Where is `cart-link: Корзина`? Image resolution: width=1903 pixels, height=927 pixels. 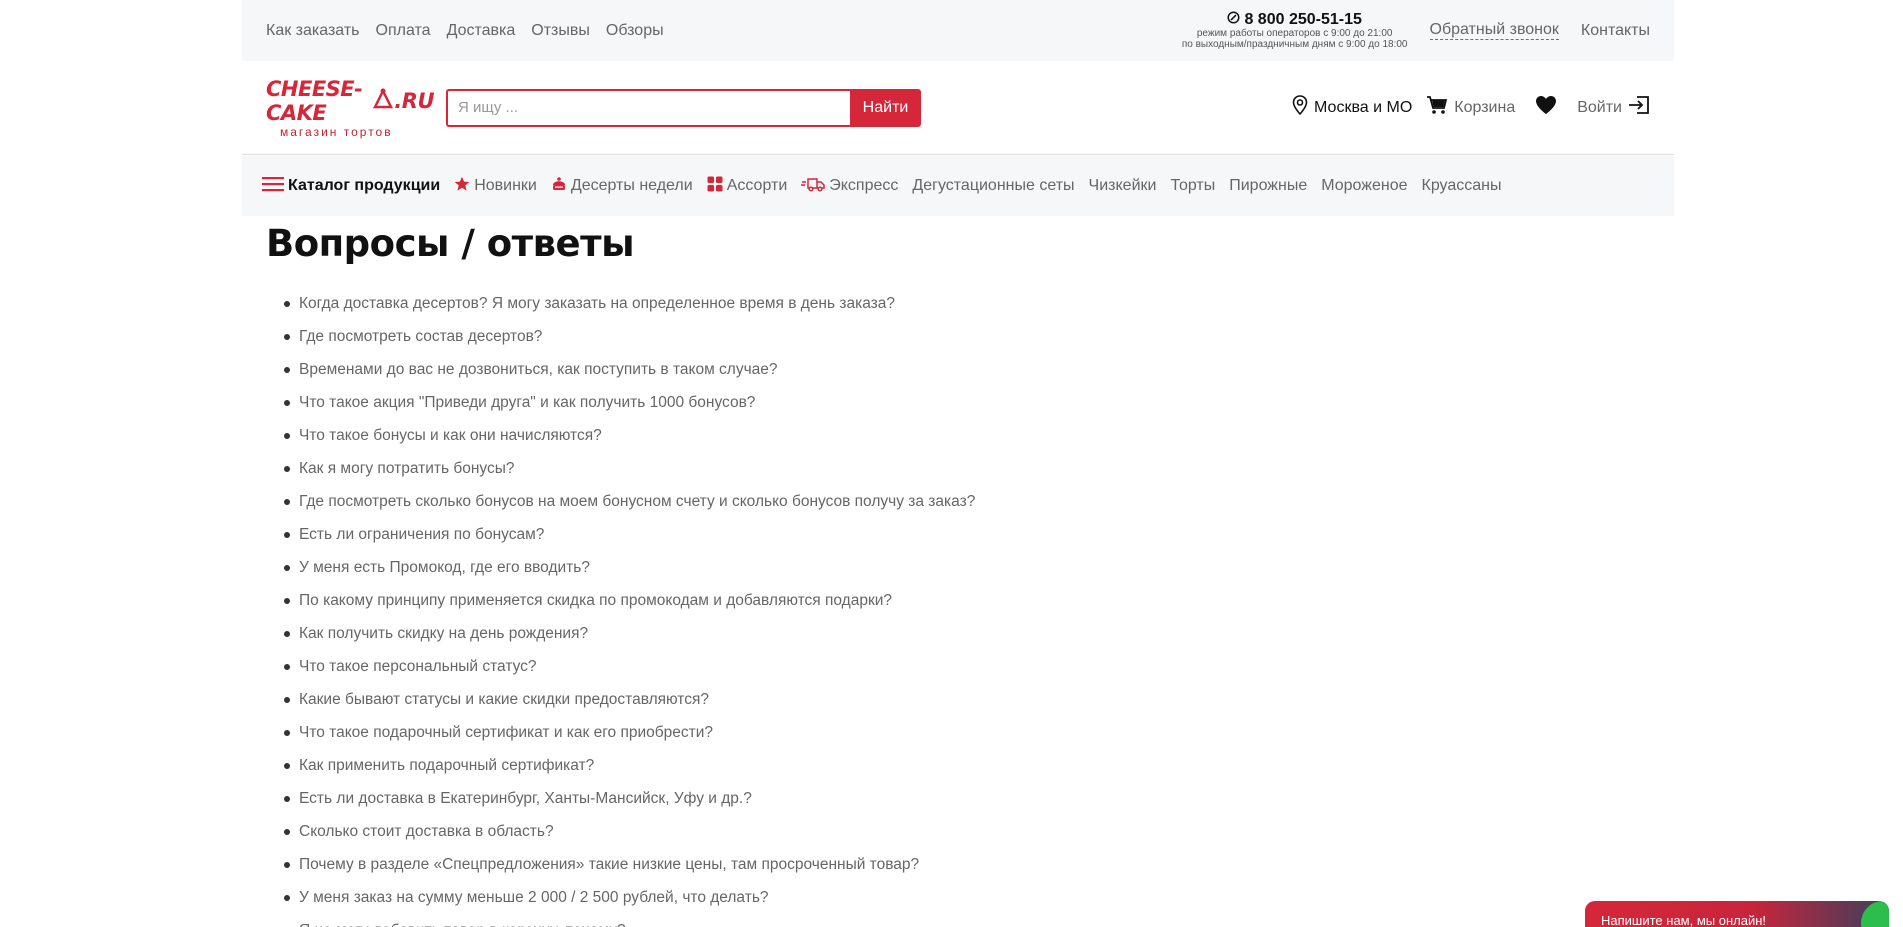
cart-link: Корзина is located at coordinates (1470, 107).